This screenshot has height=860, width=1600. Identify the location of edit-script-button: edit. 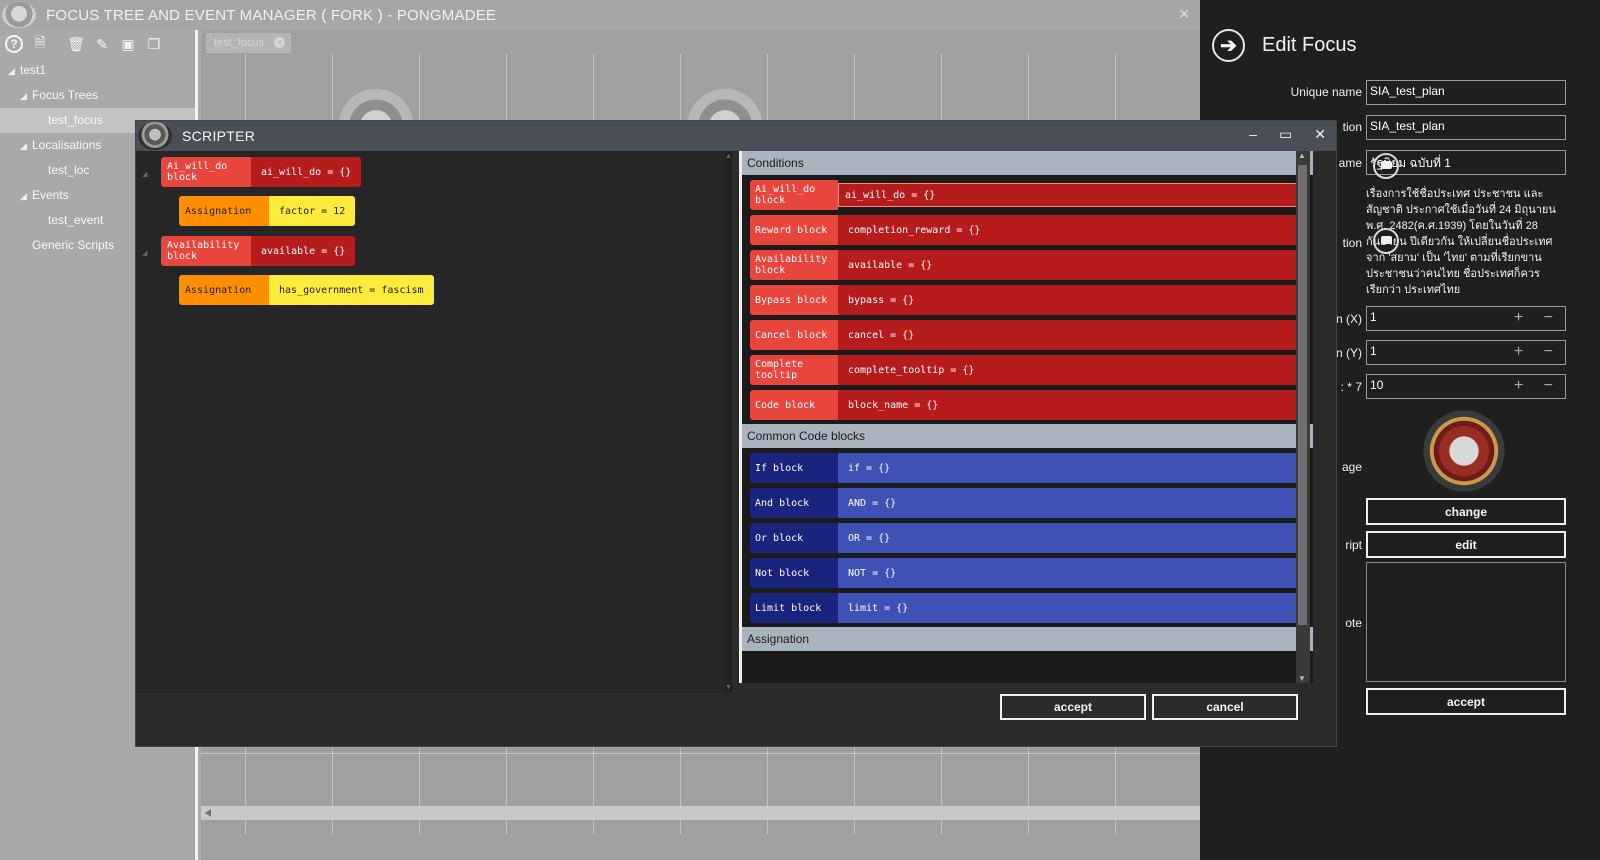
(1466, 544).